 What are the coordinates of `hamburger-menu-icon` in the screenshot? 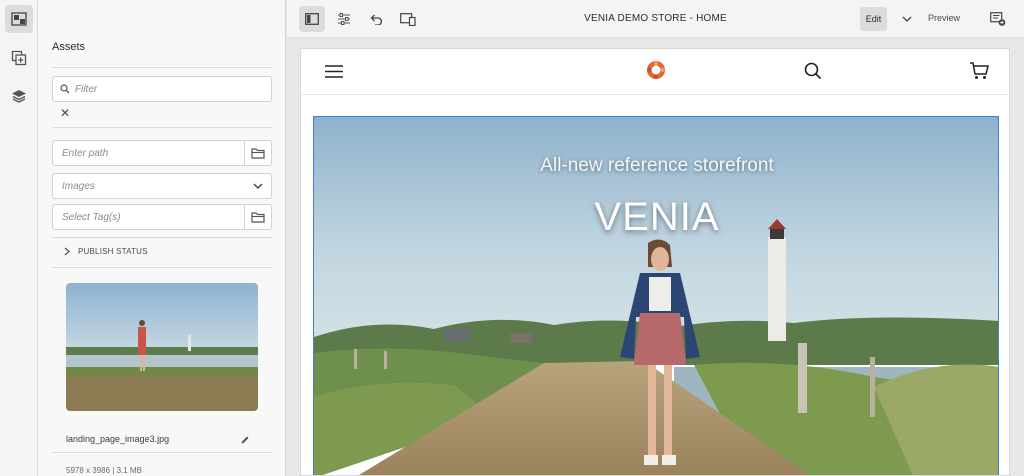 It's located at (334, 71).